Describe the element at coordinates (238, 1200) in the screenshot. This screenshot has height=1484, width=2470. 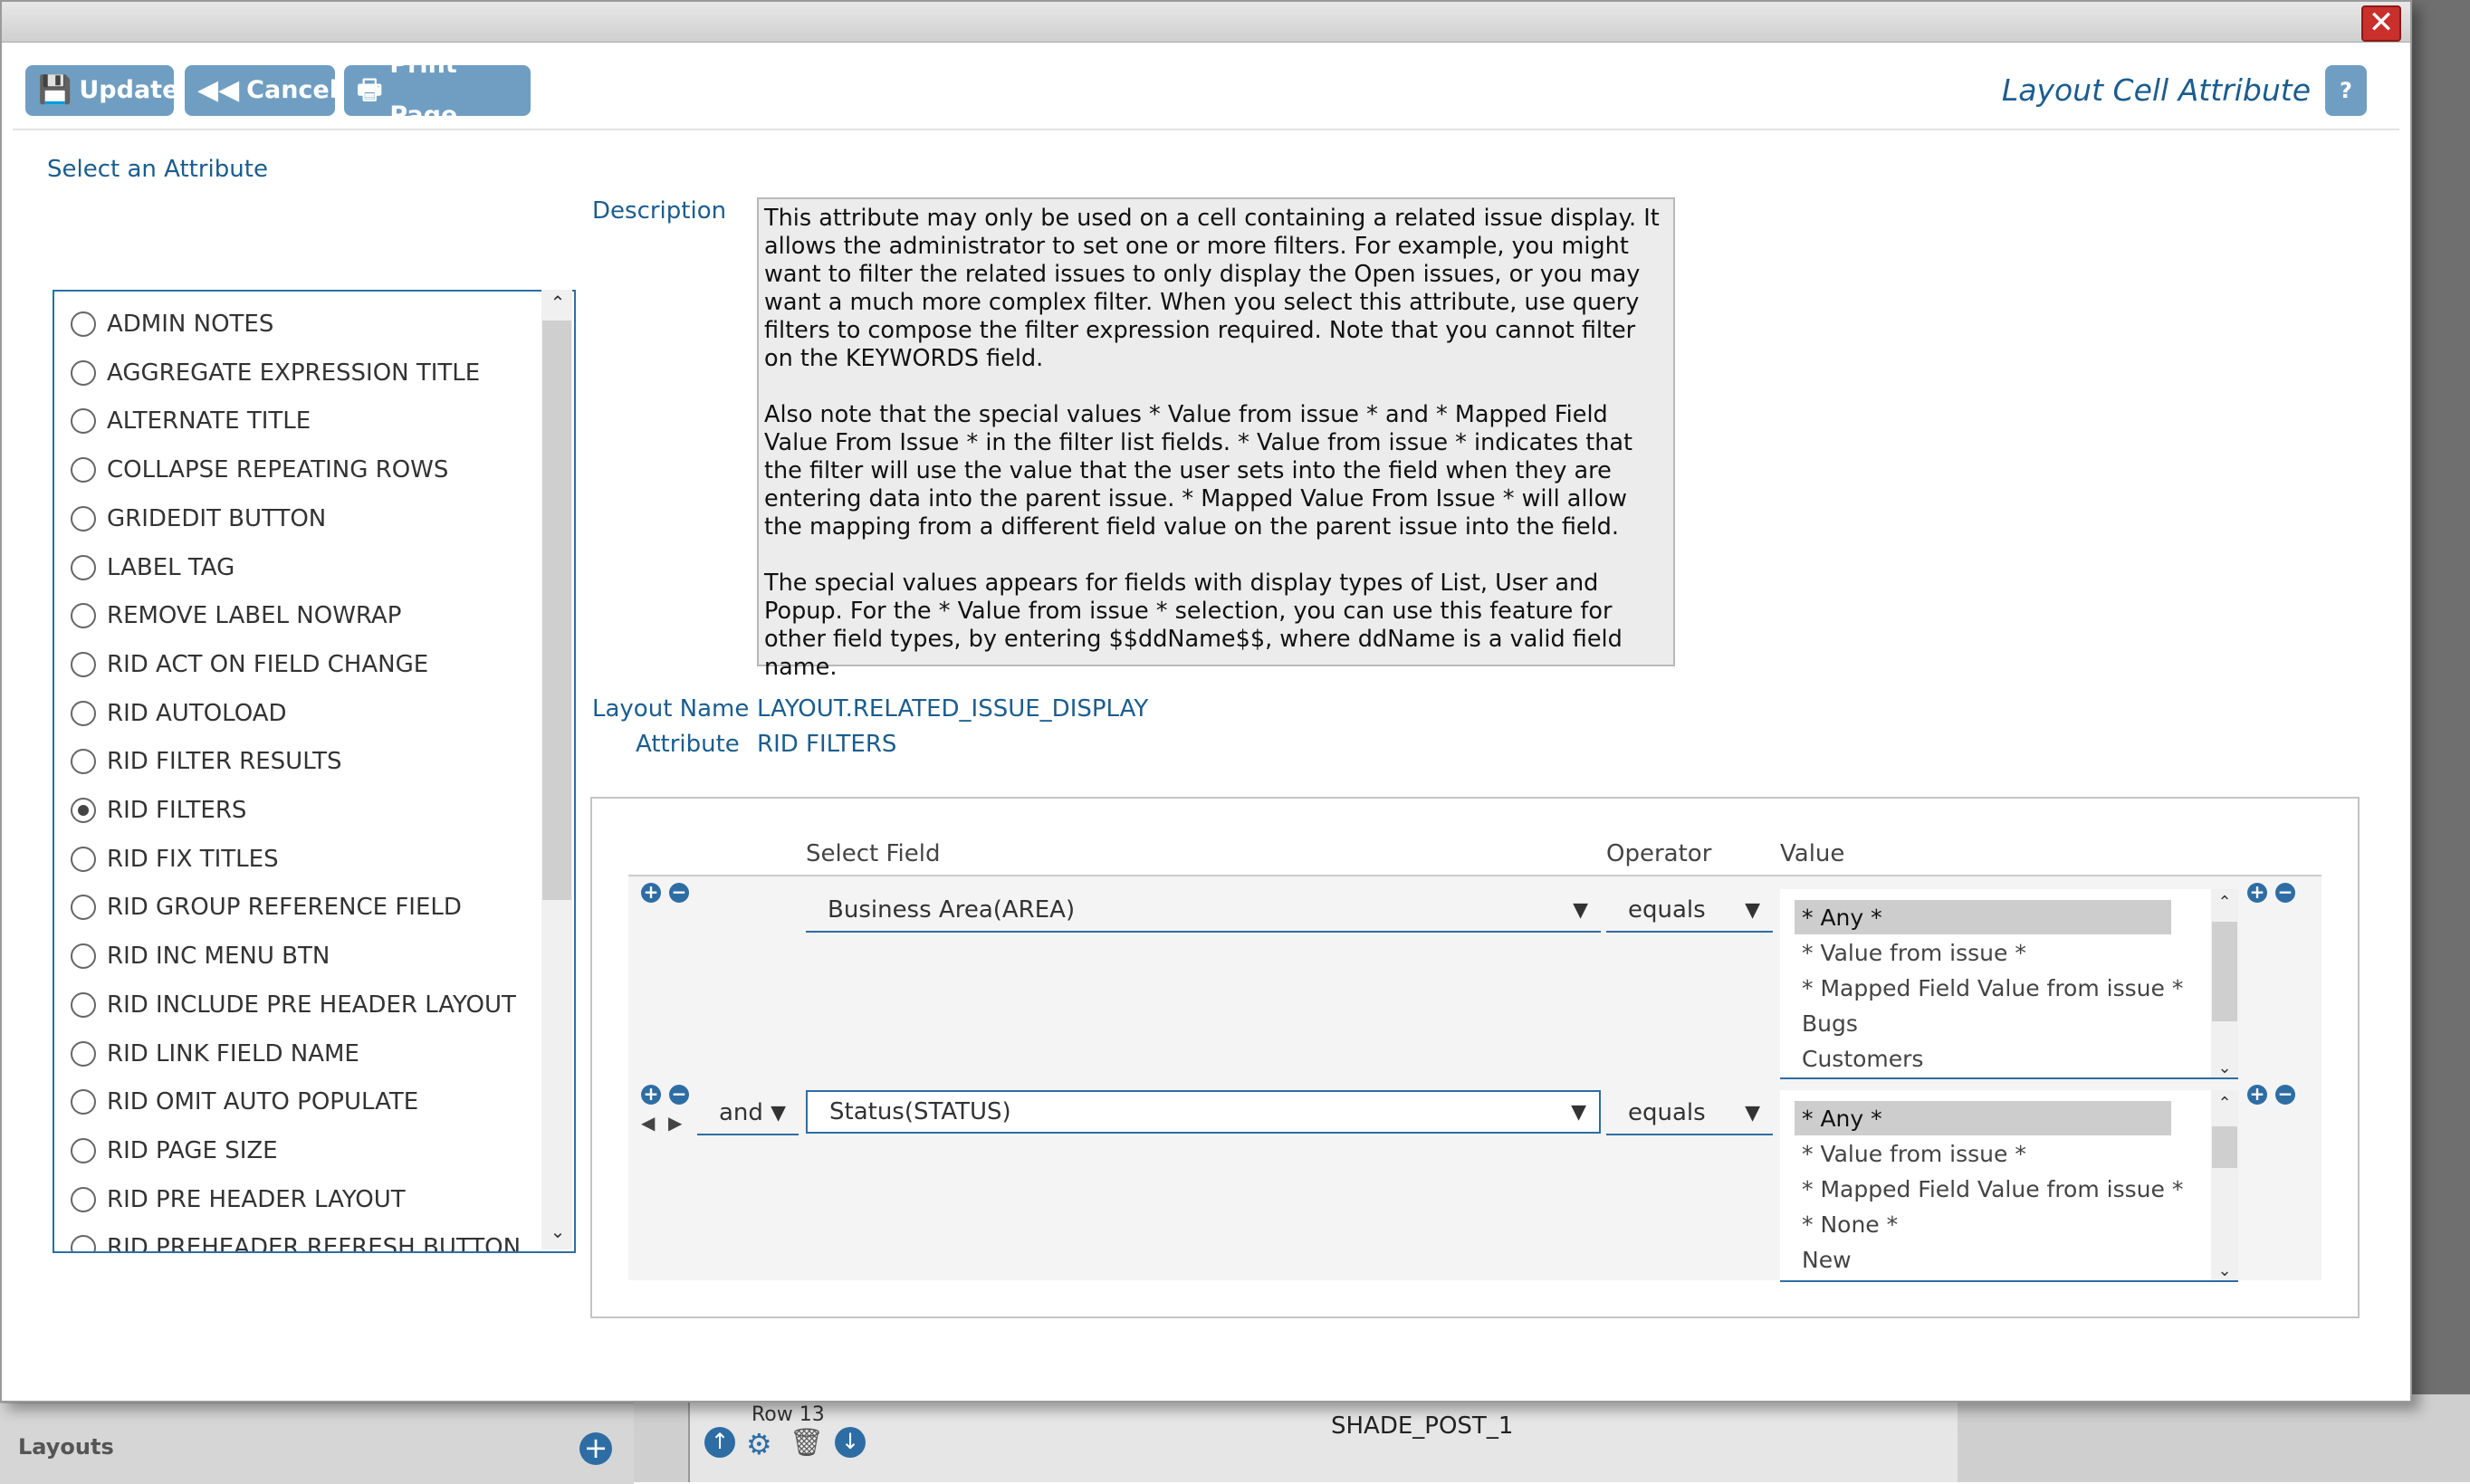
I see `attribute-option: RID PRE HEADER LAYOUT` at that location.